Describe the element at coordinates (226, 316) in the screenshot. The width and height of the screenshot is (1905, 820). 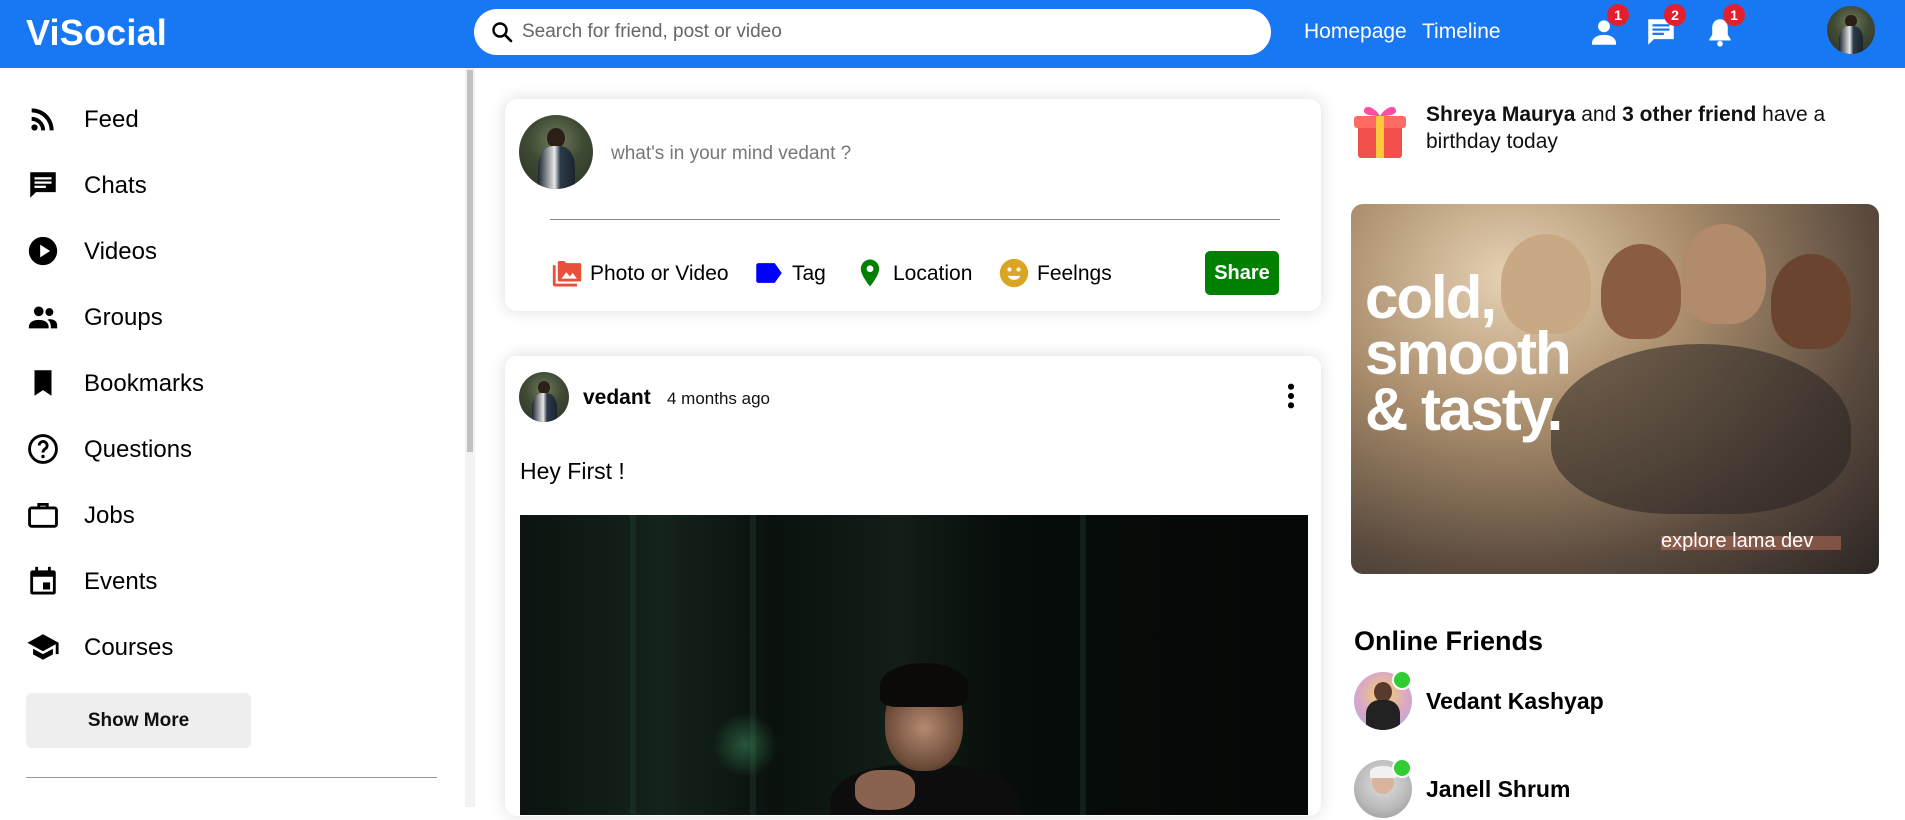
I see `sidebar-item-groups: Groups` at that location.